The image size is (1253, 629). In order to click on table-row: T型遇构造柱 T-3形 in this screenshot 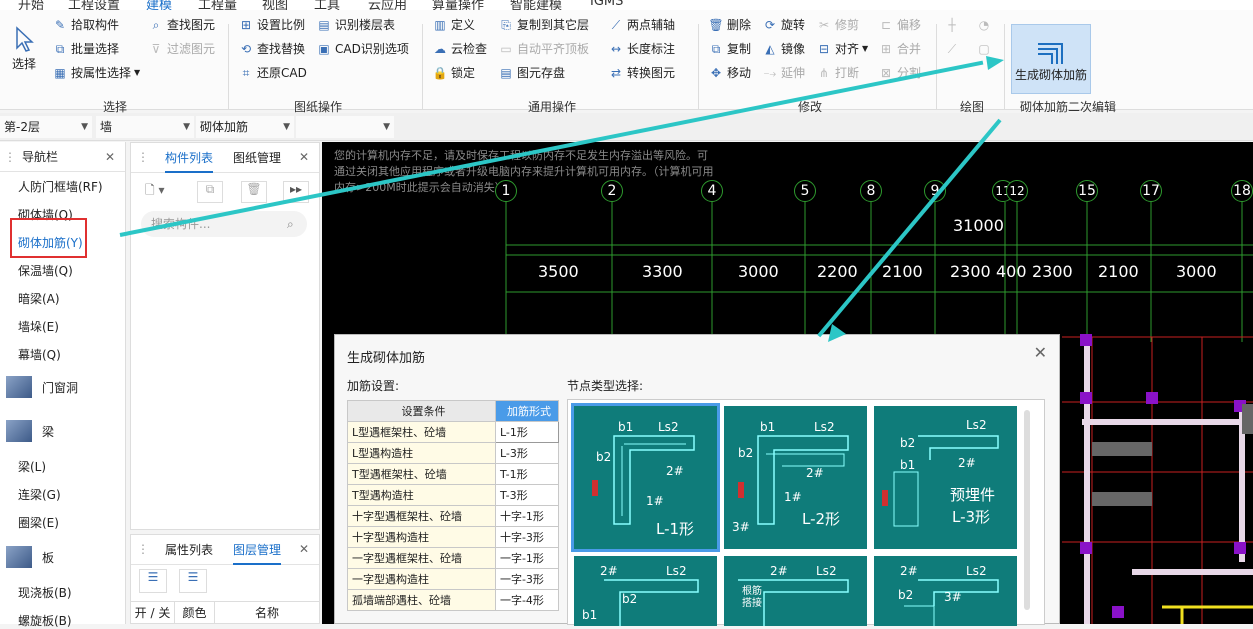, I will do `click(453, 495)`.